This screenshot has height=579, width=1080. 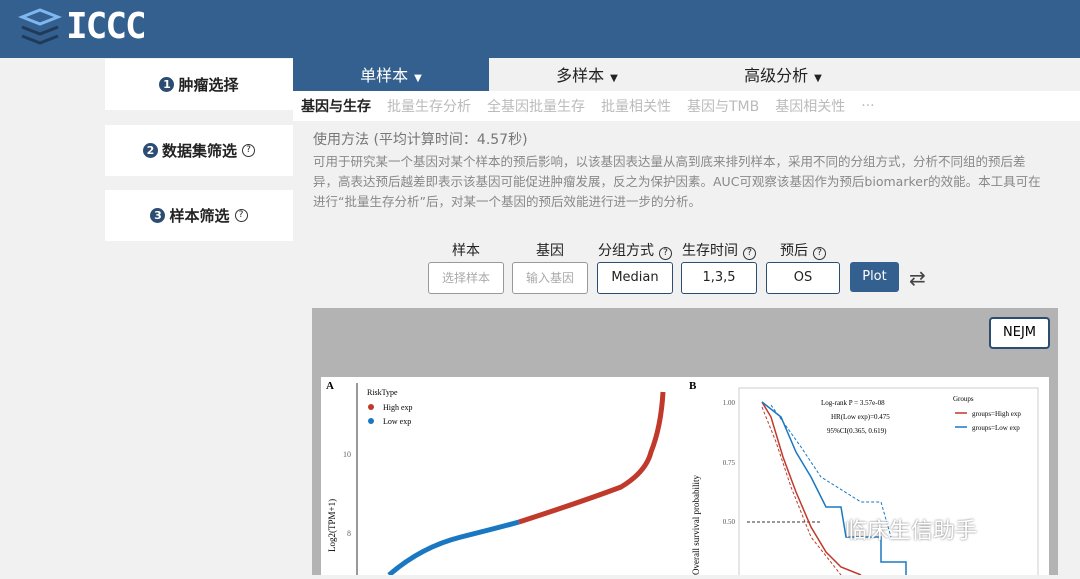 I want to click on subtab-batch-correlation: 批量相关性, so click(x=636, y=106).